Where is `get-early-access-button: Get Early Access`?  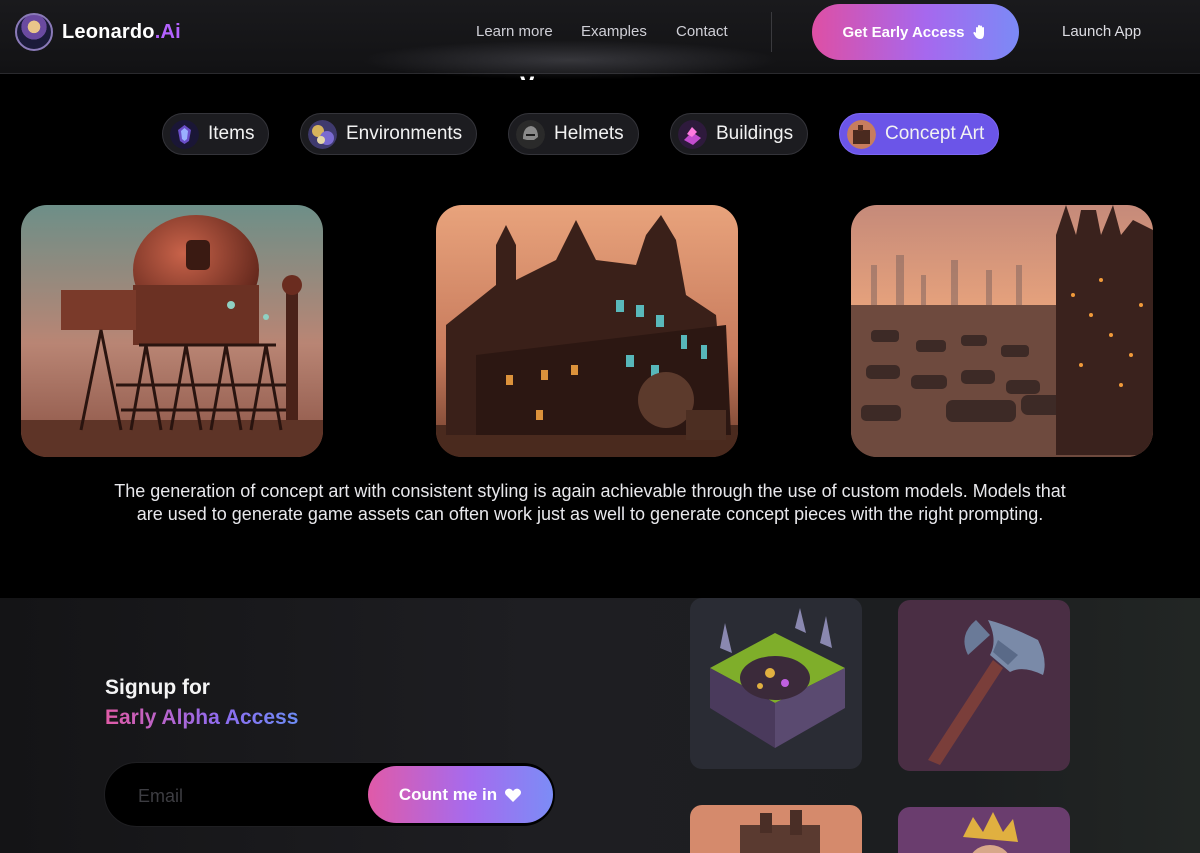
get-early-access-button: Get Early Access is located at coordinates (915, 32).